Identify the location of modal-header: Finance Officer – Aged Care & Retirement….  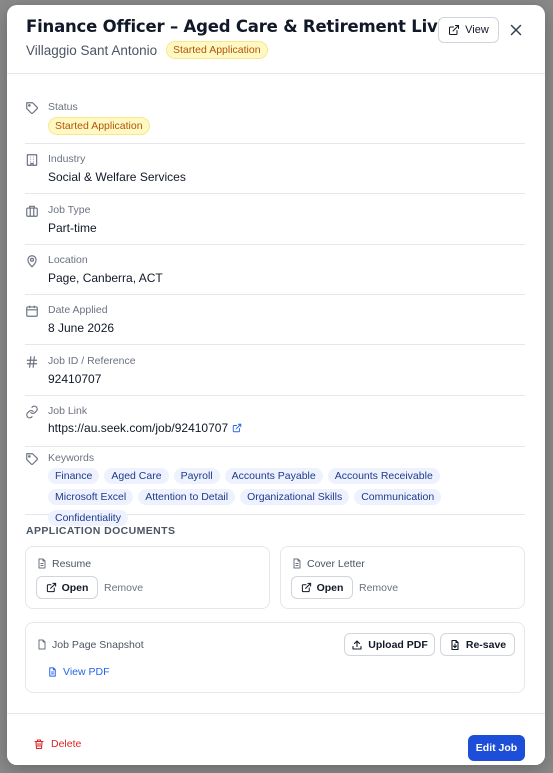
(276, 39).